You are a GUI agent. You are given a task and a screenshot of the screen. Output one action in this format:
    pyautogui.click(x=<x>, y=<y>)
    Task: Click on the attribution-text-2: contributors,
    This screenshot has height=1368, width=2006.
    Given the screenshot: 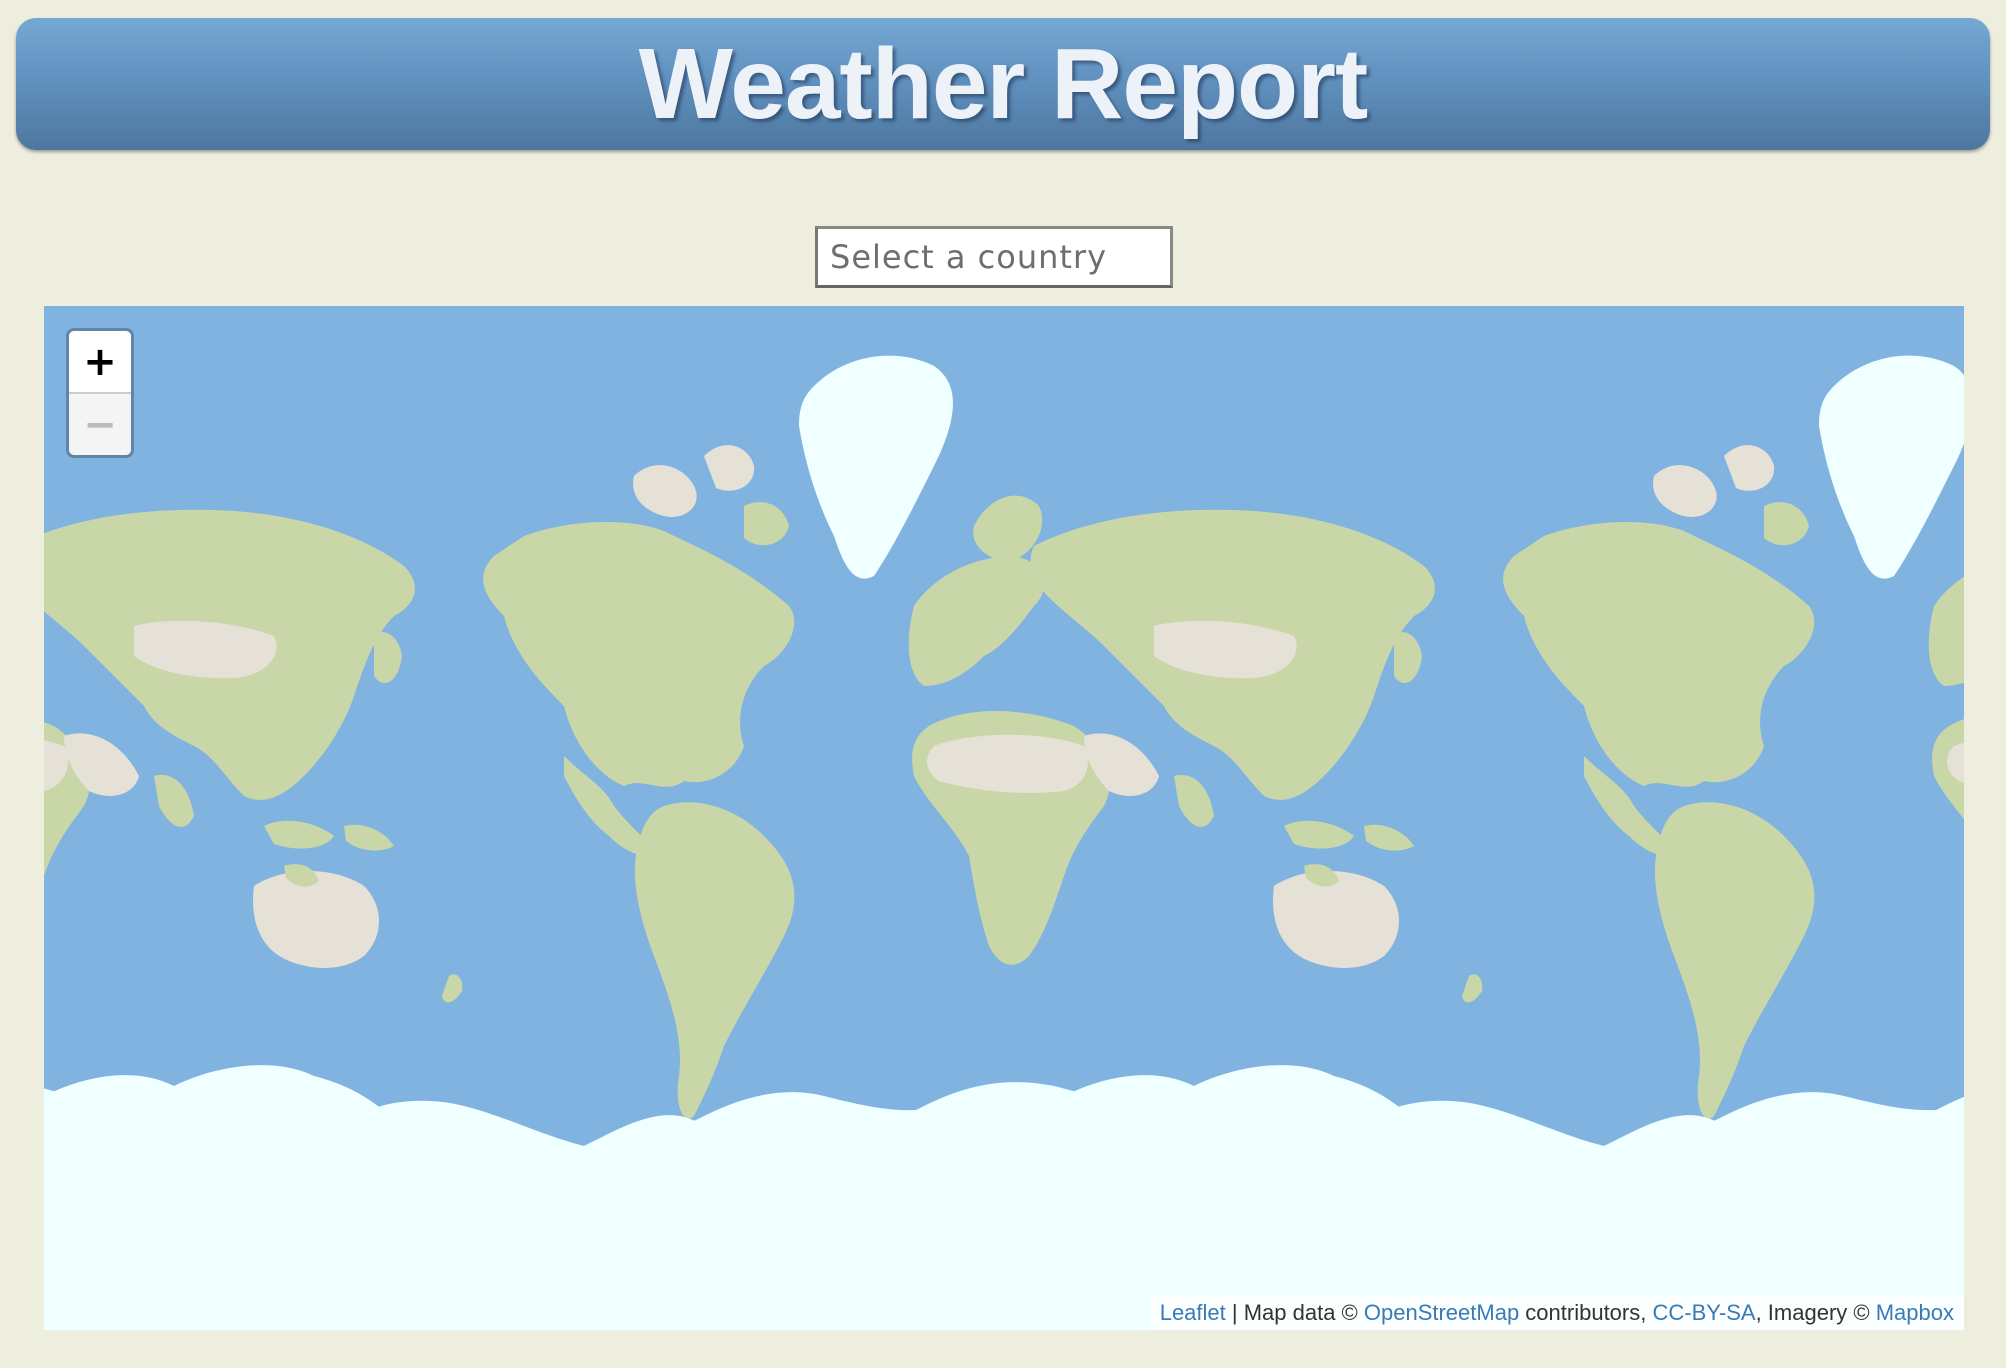 What is the action you would take?
    pyautogui.click(x=1586, y=1312)
    